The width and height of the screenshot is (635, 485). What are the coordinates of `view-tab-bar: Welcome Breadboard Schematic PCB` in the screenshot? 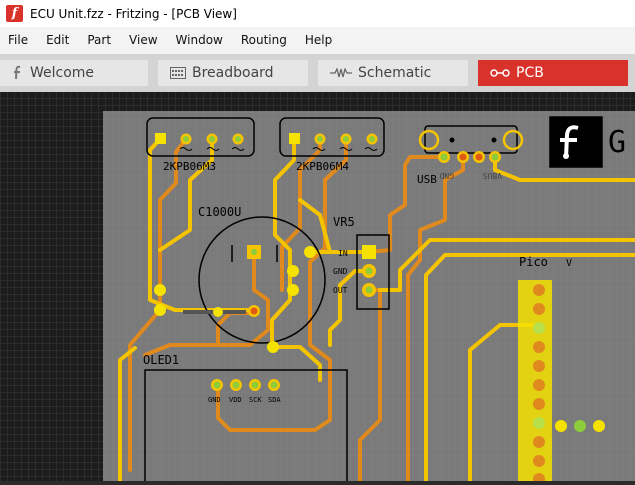 It's located at (317, 73).